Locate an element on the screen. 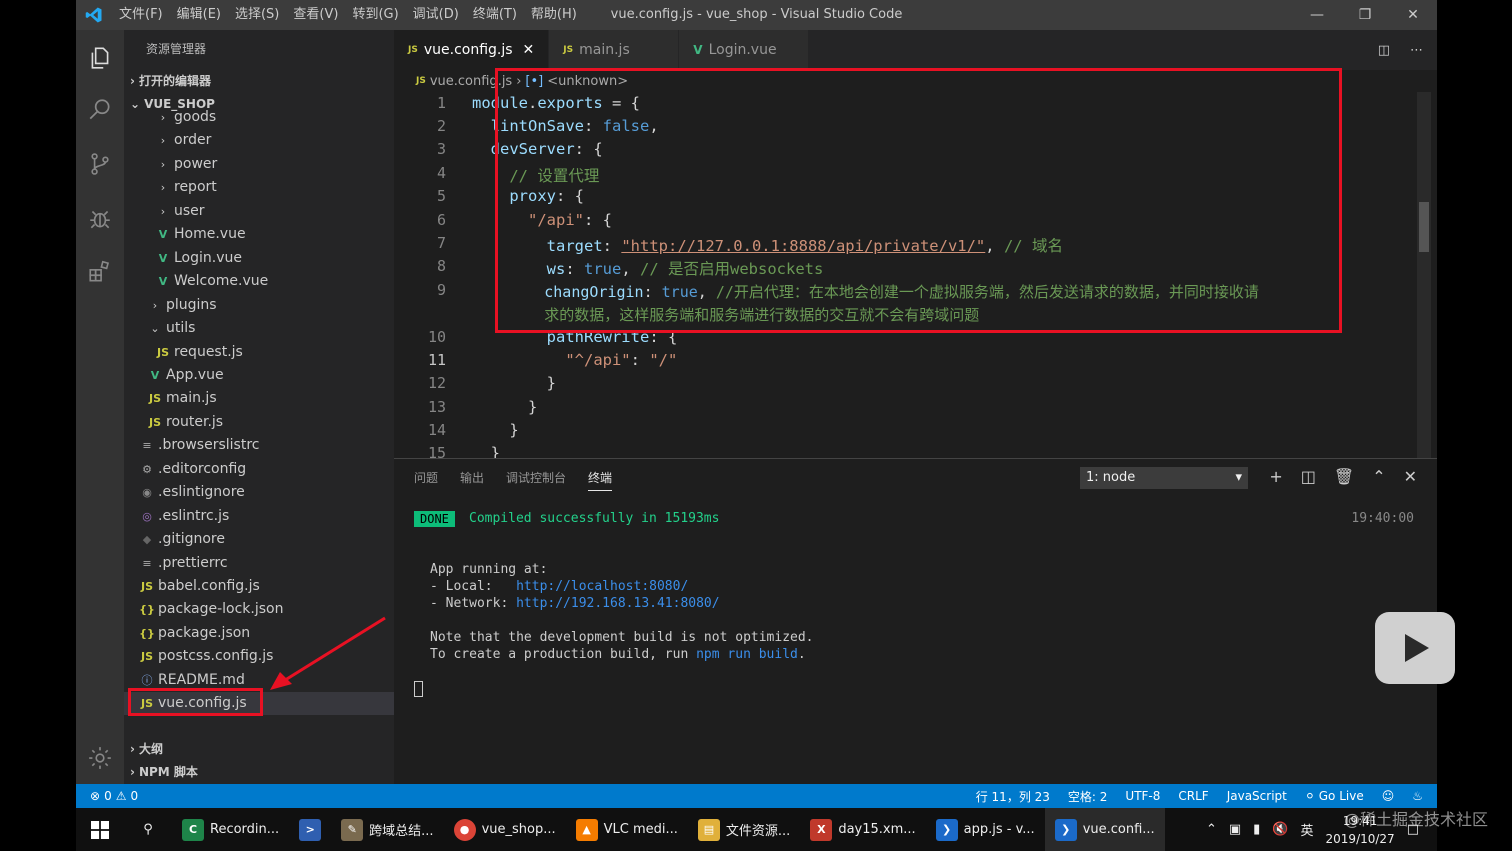 The image size is (1512, 851). chevron-up-icon: ⌃ is located at coordinates (1211, 829).